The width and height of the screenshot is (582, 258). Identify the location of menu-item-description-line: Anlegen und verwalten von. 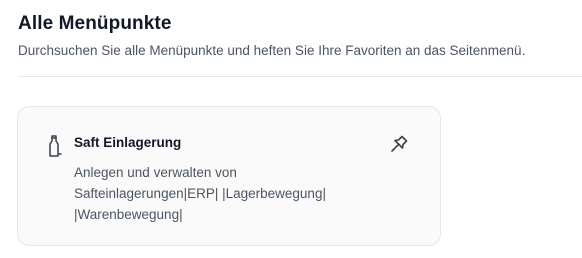
(155, 172).